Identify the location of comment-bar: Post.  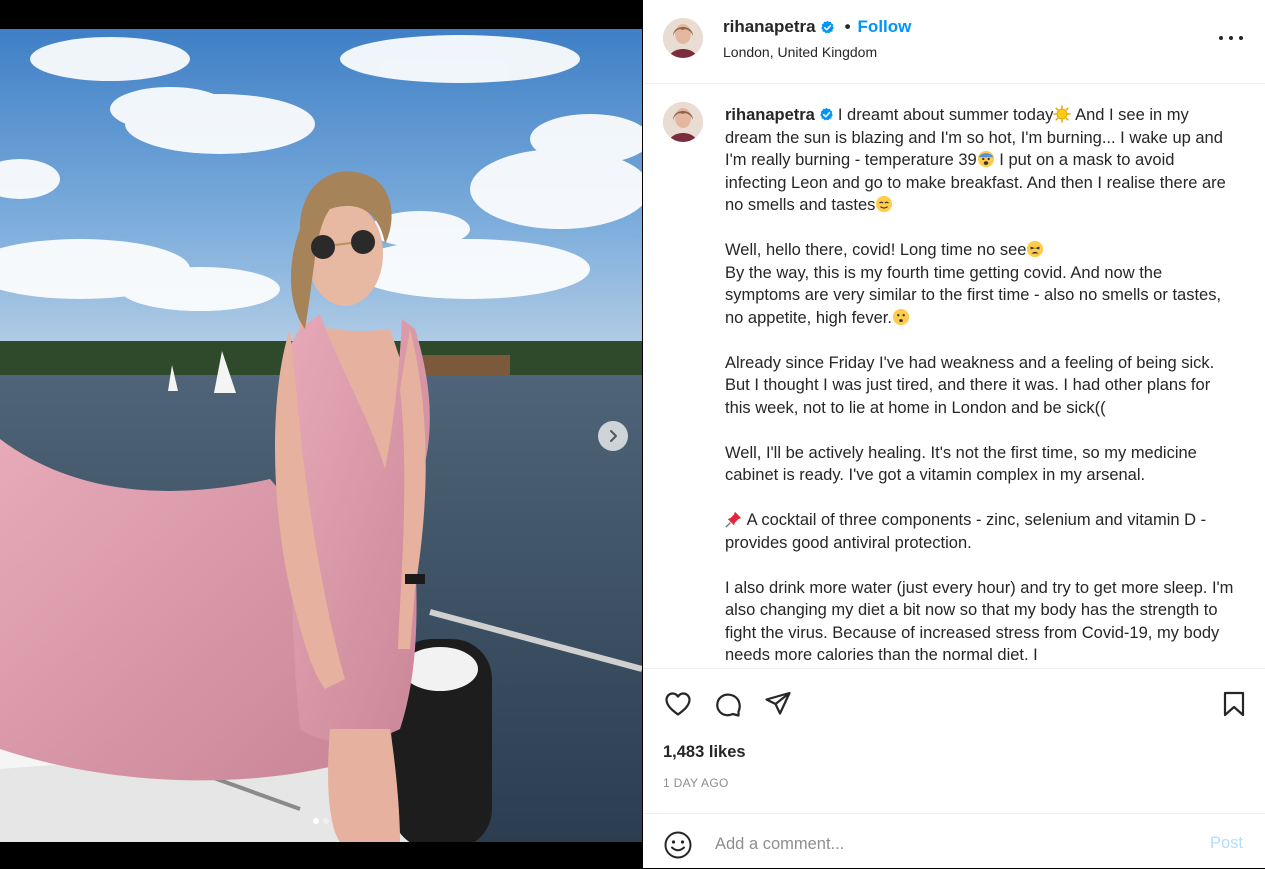
(954, 841).